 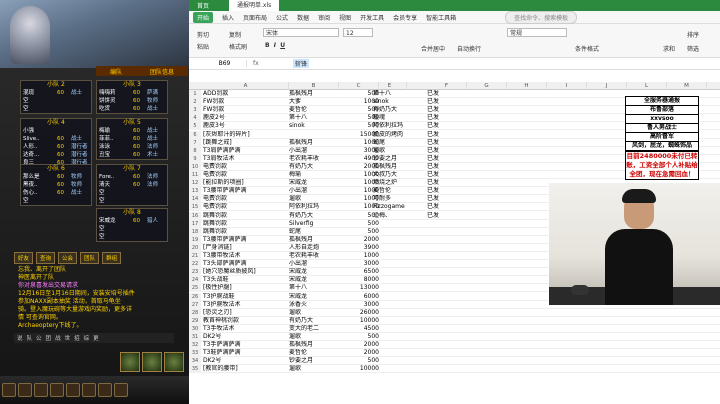 I want to click on row-number: 14, so click(x=195, y=199).